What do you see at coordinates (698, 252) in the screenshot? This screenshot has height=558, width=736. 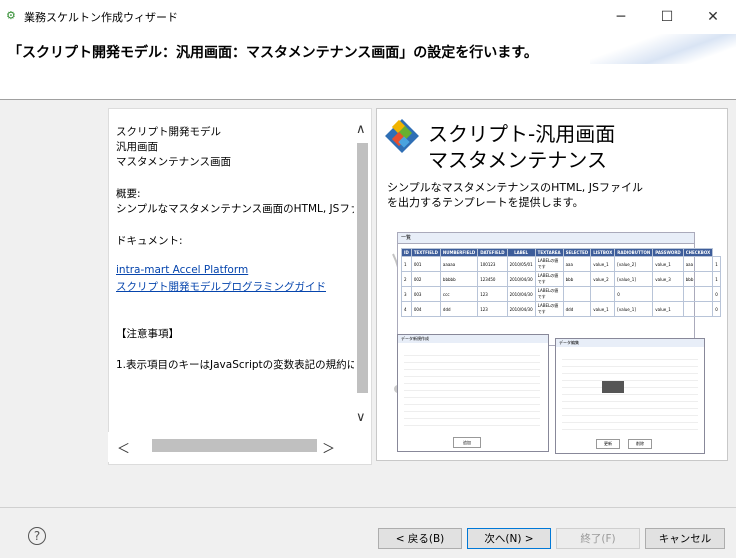 I see `preview-column-header: CHECKBOX` at bounding box center [698, 252].